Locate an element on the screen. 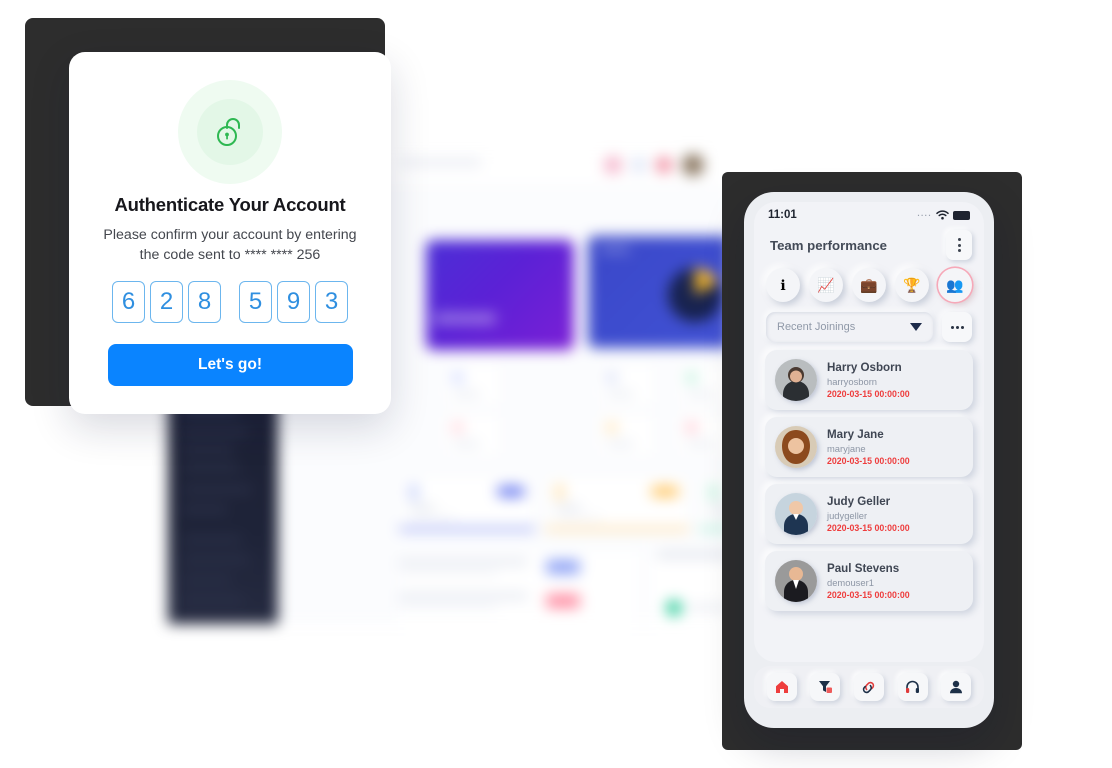 Image resolution: width=1112 pixels, height=768 pixels. filter-icon is located at coordinates (825, 687).